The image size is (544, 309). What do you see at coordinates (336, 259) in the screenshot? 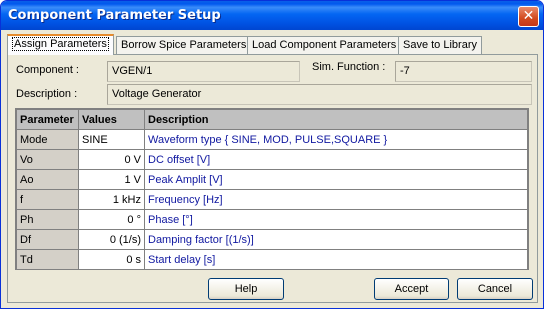
I see `param-desc-cell: Start delay [s]` at bounding box center [336, 259].